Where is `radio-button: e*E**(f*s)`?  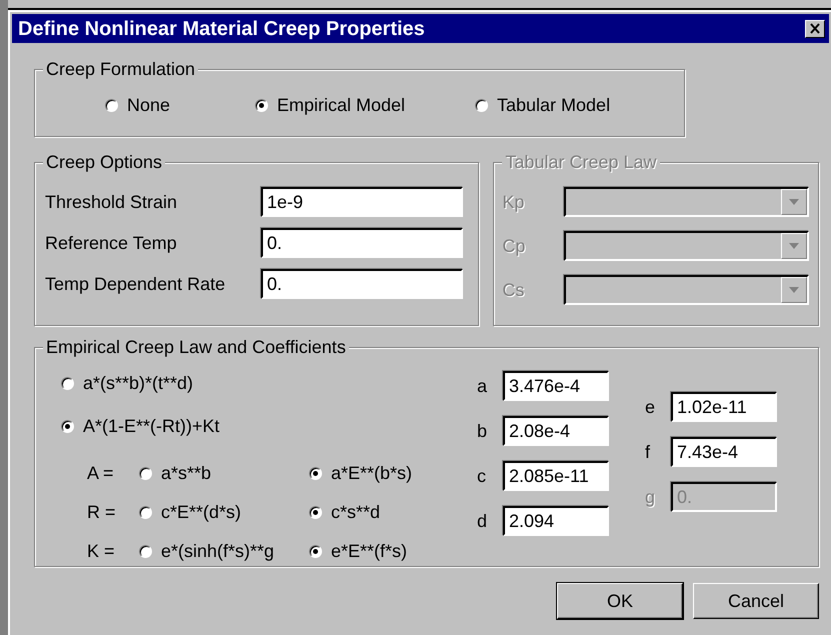
radio-button: e*E**(f*s) is located at coordinates (358, 551).